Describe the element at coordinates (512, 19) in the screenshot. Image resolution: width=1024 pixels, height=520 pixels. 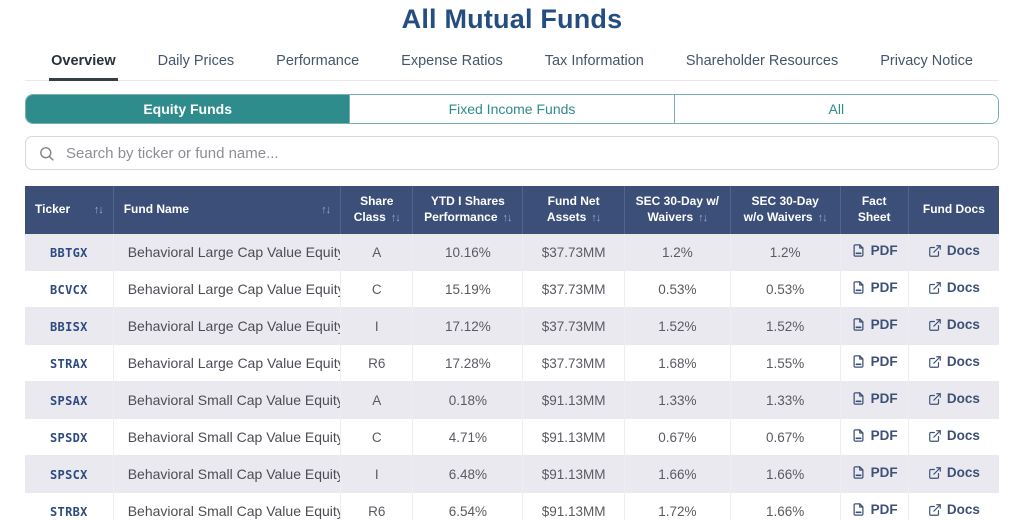
I see `page-title: All Mutual Funds` at that location.